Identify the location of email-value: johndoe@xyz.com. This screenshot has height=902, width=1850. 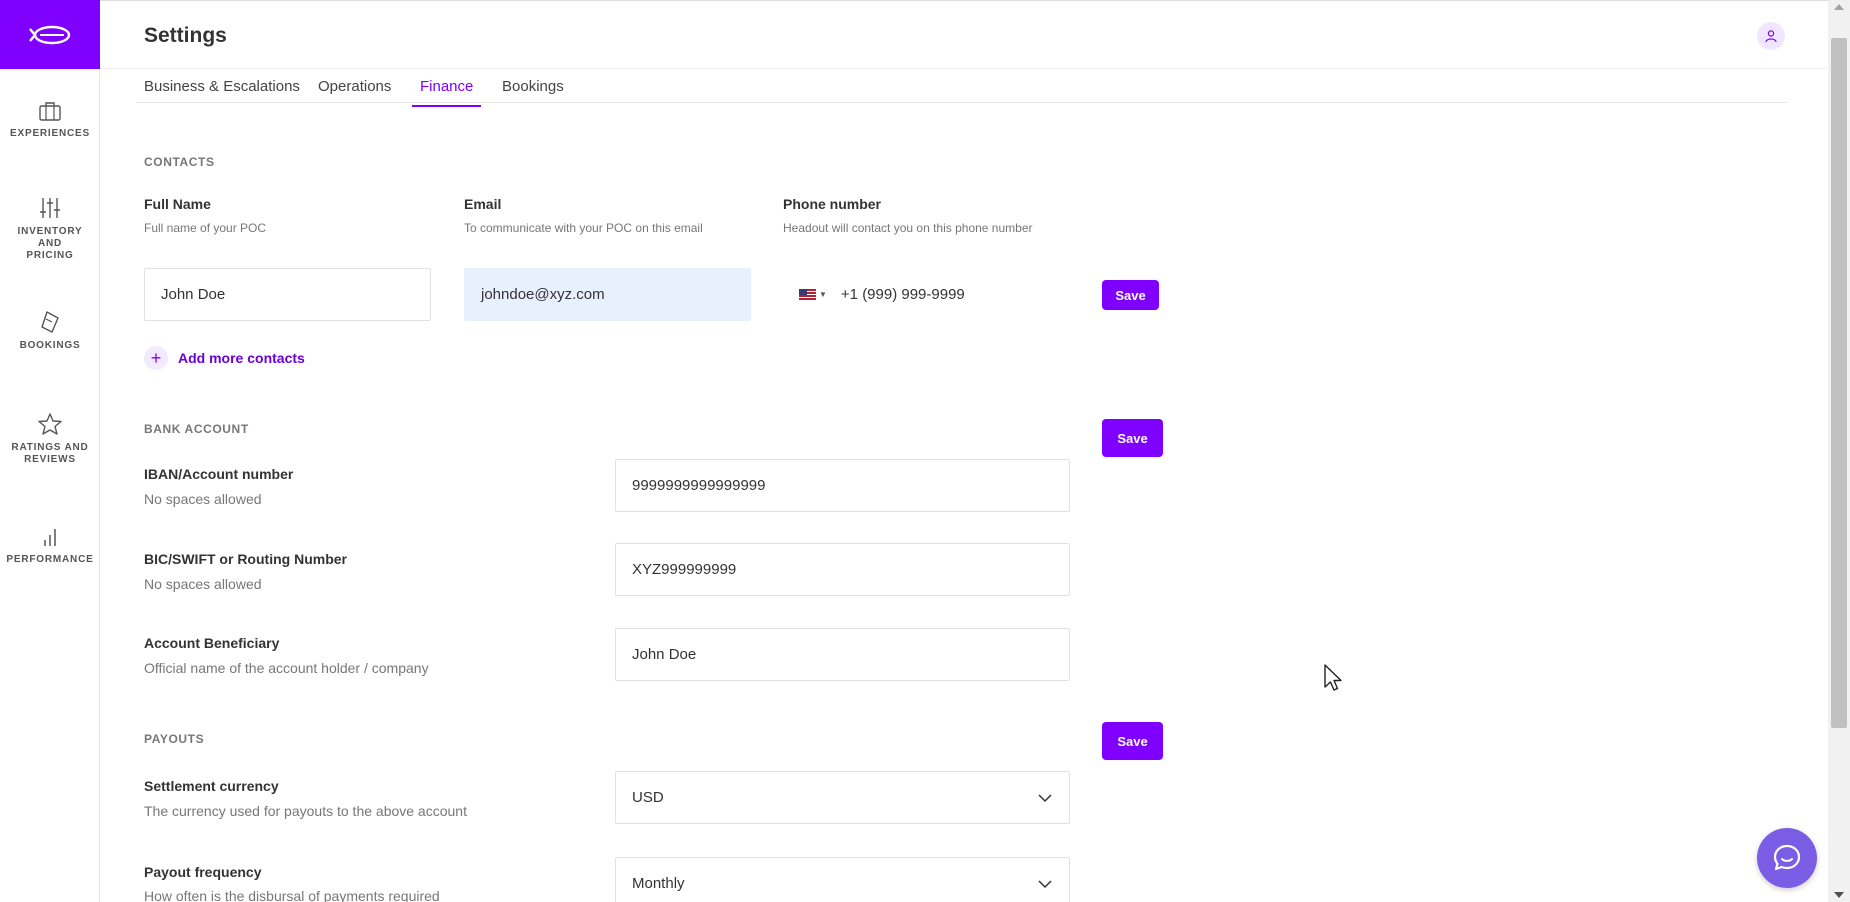
(543, 294).